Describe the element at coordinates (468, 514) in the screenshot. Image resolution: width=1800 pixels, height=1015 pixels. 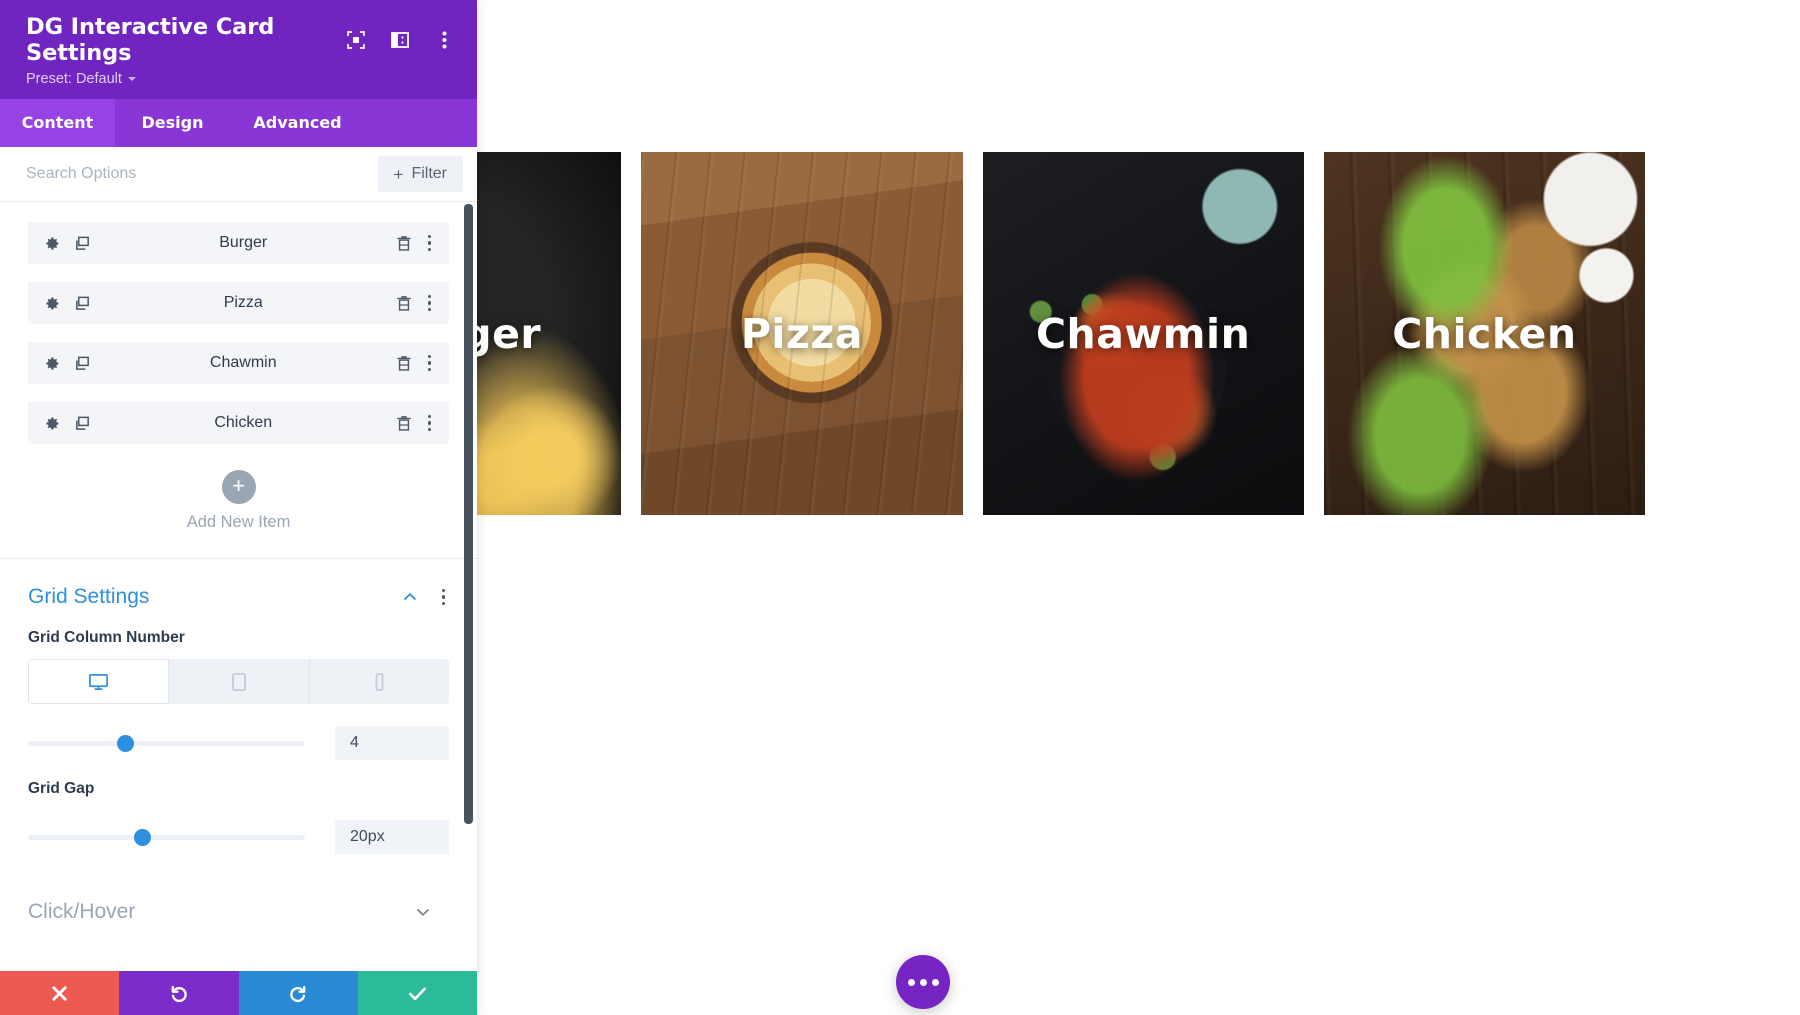
I see `panel-scrollbar-thumb` at that location.